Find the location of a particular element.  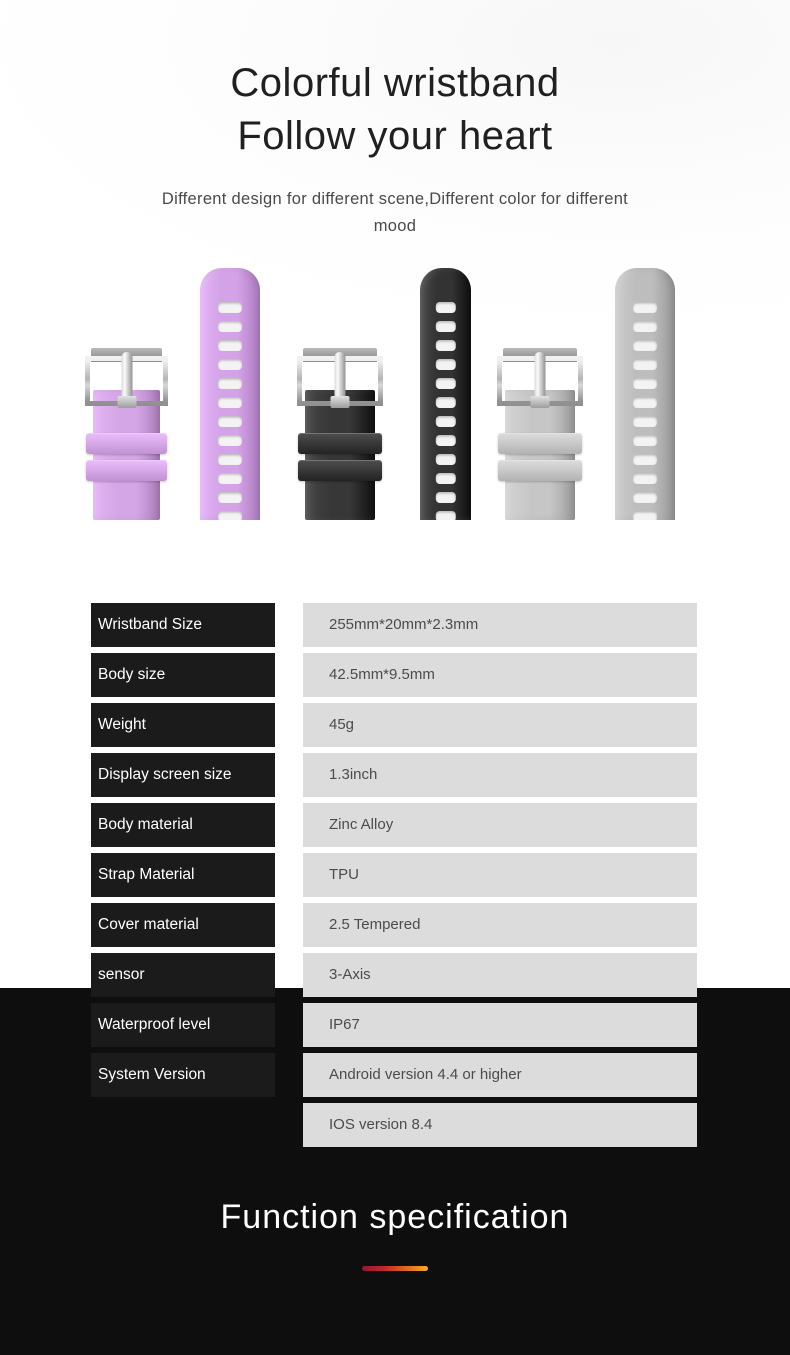

table-row: Waterproof level IP67 is located at coordinates (395, 1028).